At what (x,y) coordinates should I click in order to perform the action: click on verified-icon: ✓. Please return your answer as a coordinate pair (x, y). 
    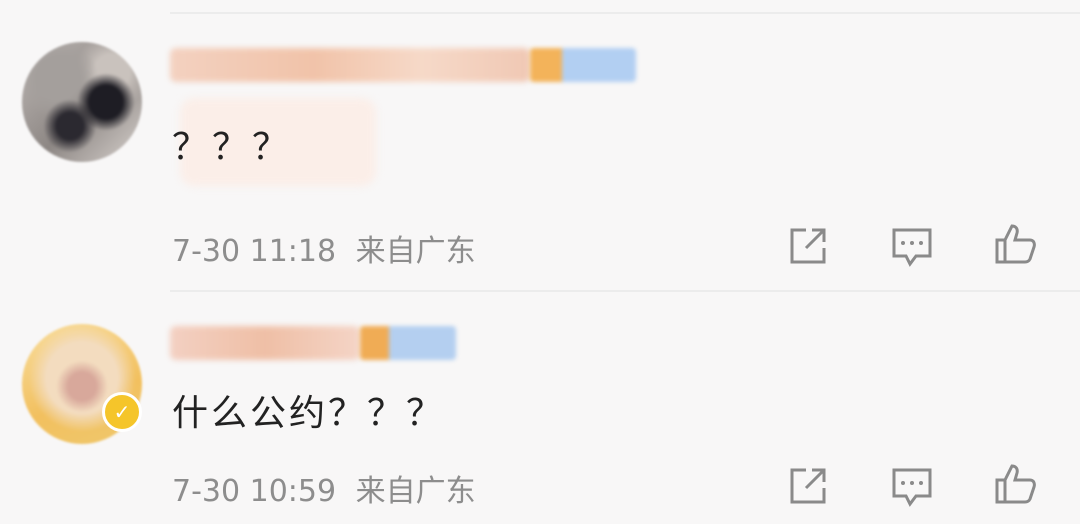
    Looking at the image, I should click on (122, 412).